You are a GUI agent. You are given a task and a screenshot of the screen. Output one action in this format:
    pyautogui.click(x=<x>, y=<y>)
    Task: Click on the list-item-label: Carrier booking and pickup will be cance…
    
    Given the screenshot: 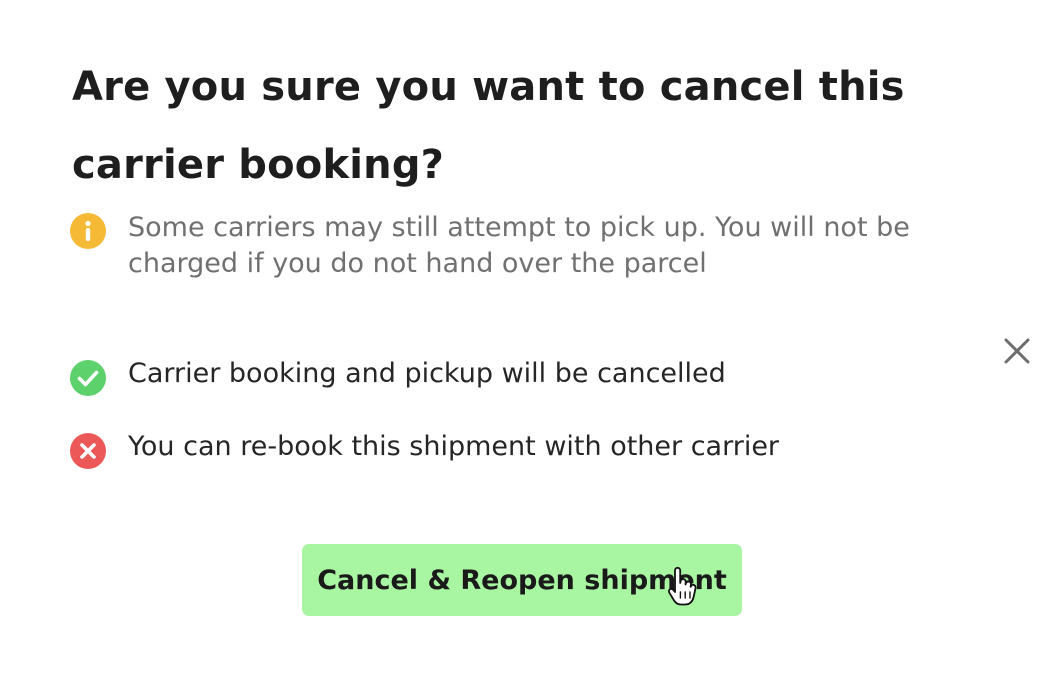 What is the action you would take?
    pyautogui.click(x=427, y=373)
    